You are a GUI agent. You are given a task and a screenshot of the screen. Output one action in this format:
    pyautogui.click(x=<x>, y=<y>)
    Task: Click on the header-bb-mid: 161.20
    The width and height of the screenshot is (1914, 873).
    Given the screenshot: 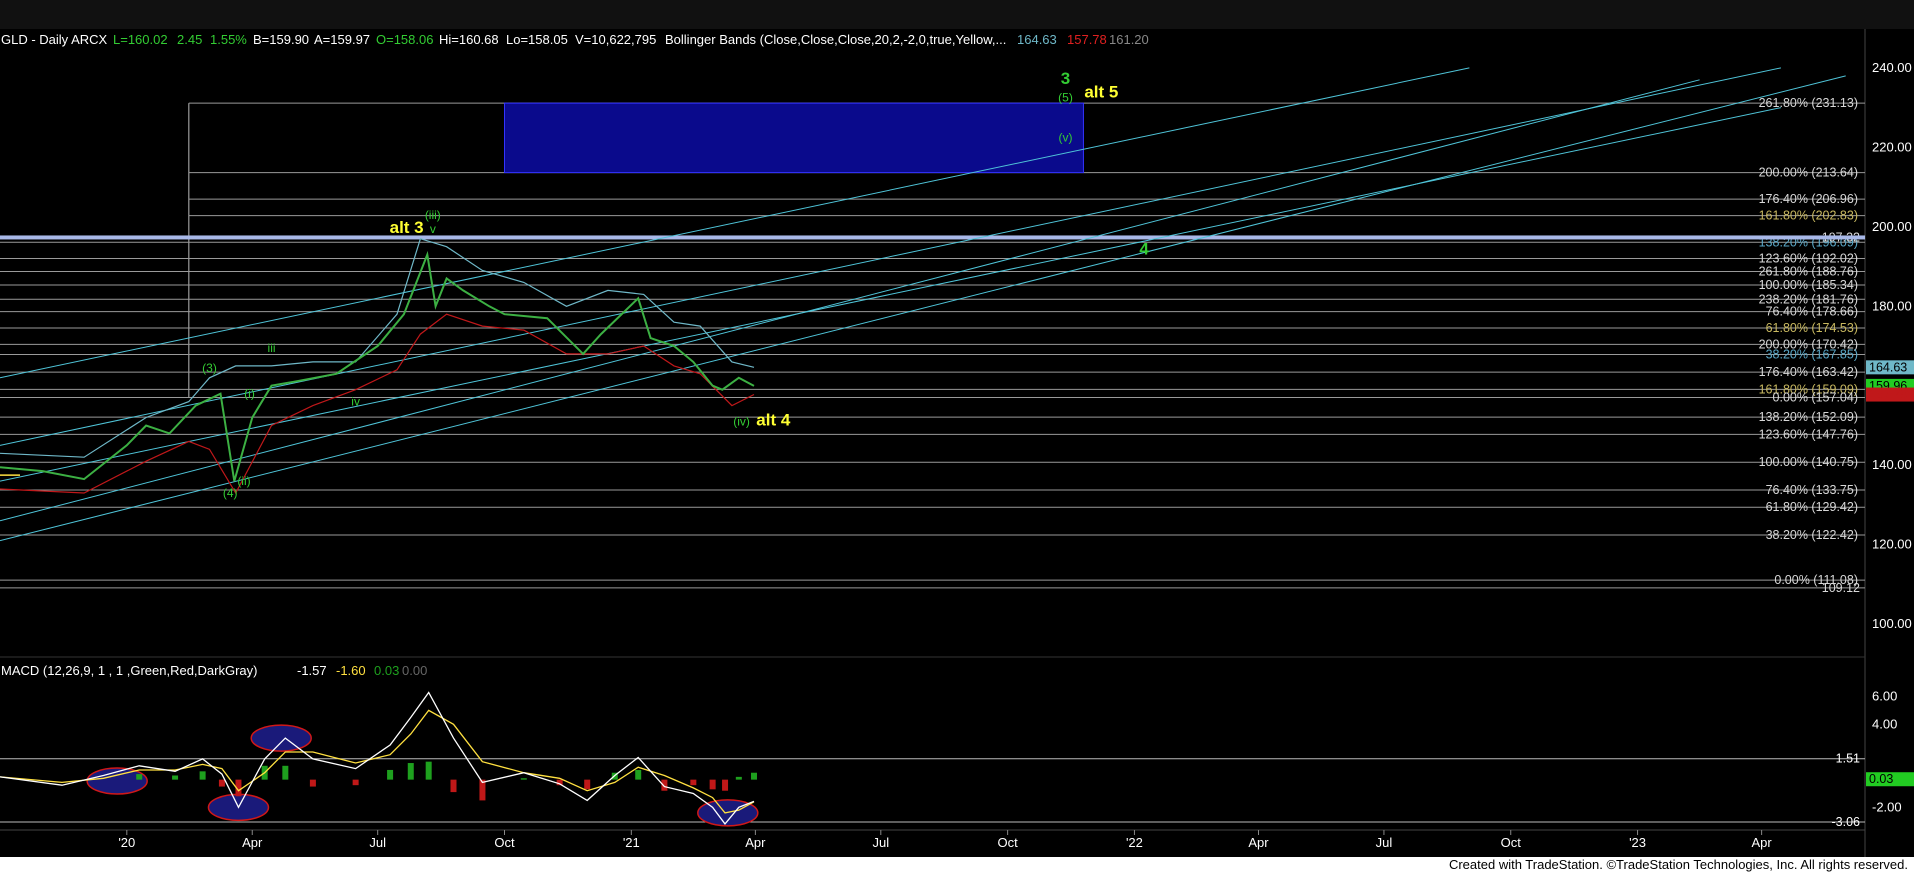 What is the action you would take?
    pyautogui.click(x=1129, y=39)
    